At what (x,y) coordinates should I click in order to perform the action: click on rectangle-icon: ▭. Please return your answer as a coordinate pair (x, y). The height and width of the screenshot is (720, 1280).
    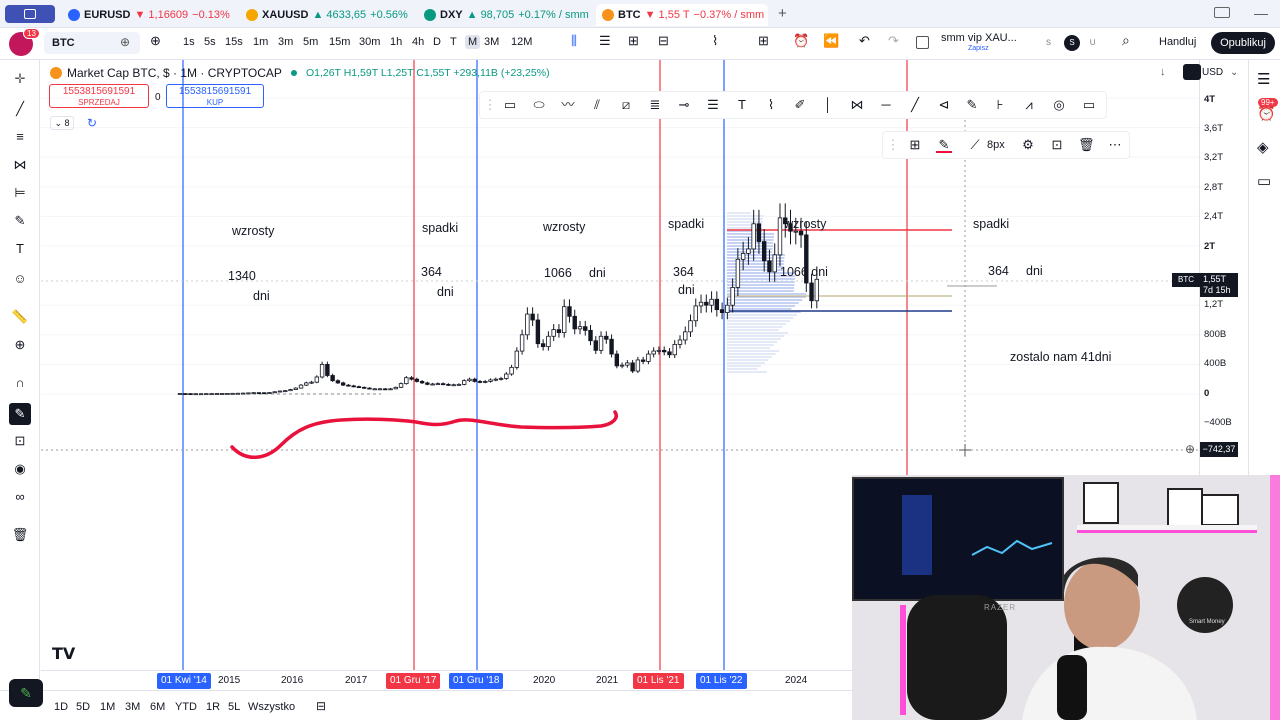
    Looking at the image, I should click on (510, 105).